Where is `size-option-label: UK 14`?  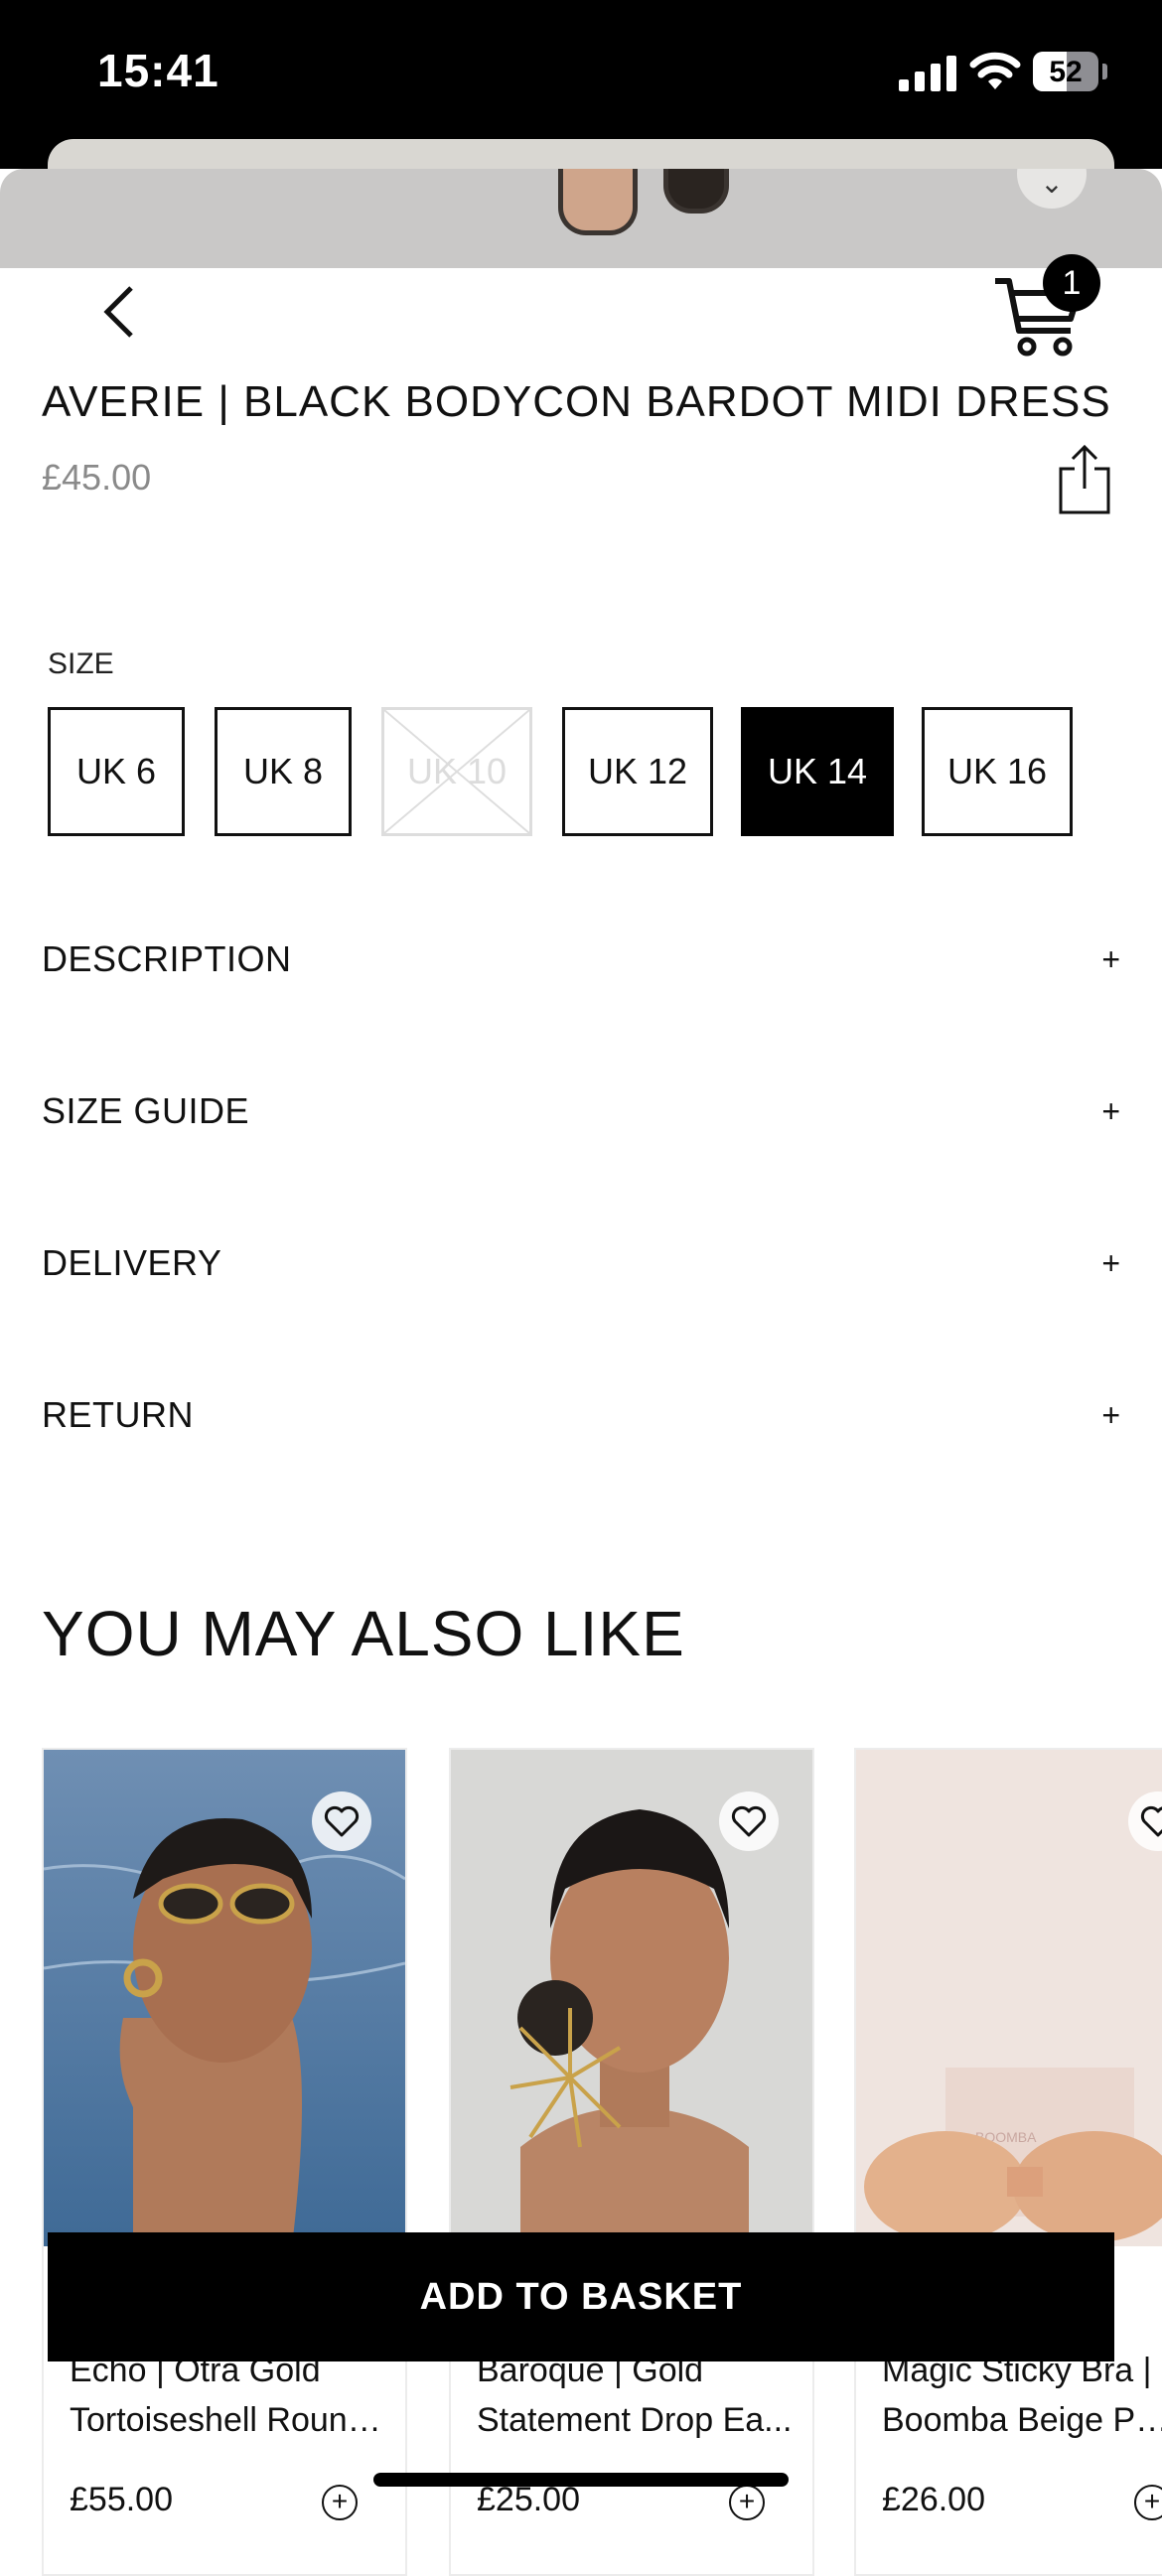
size-option-label: UK 14 is located at coordinates (817, 771).